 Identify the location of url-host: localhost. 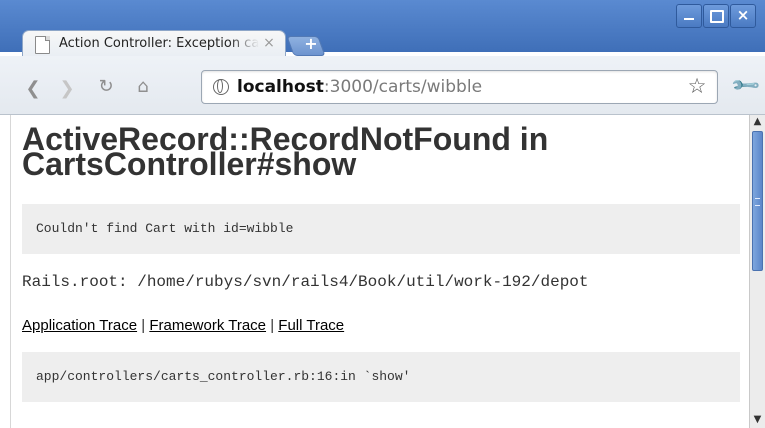
(280, 87).